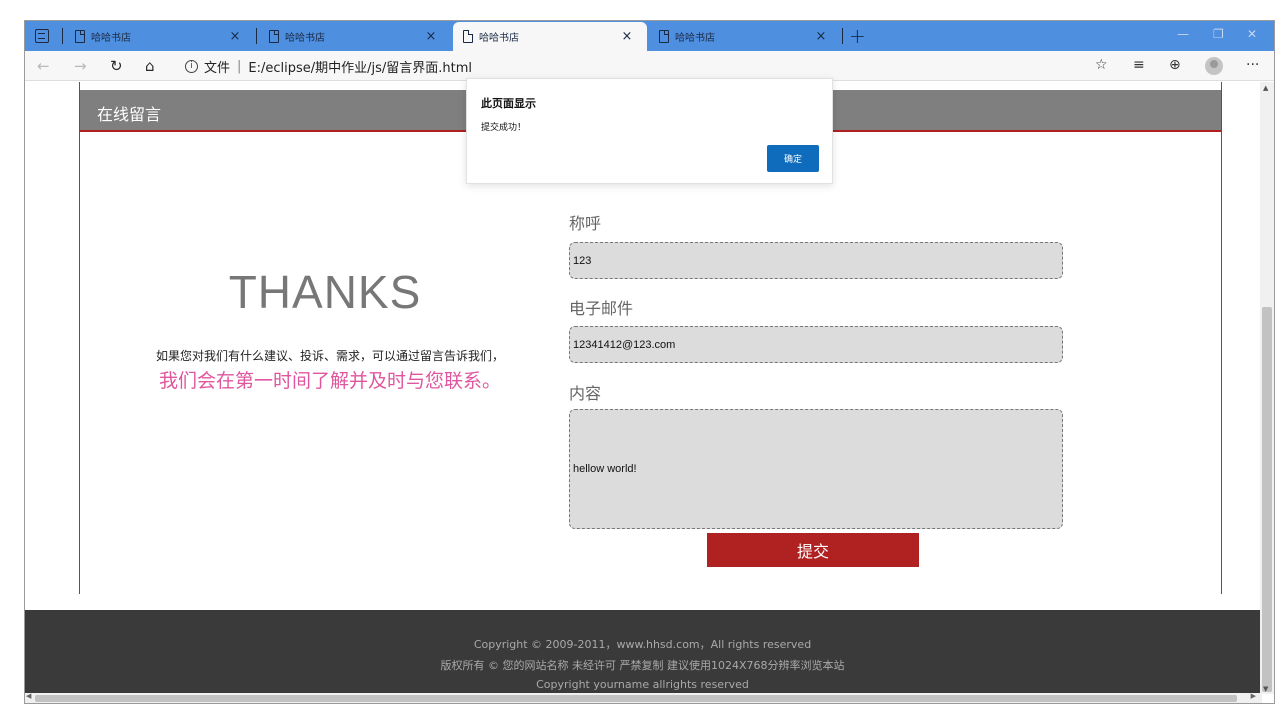 The image size is (1282, 704). I want to click on profile-avatar, so click(1214, 66).